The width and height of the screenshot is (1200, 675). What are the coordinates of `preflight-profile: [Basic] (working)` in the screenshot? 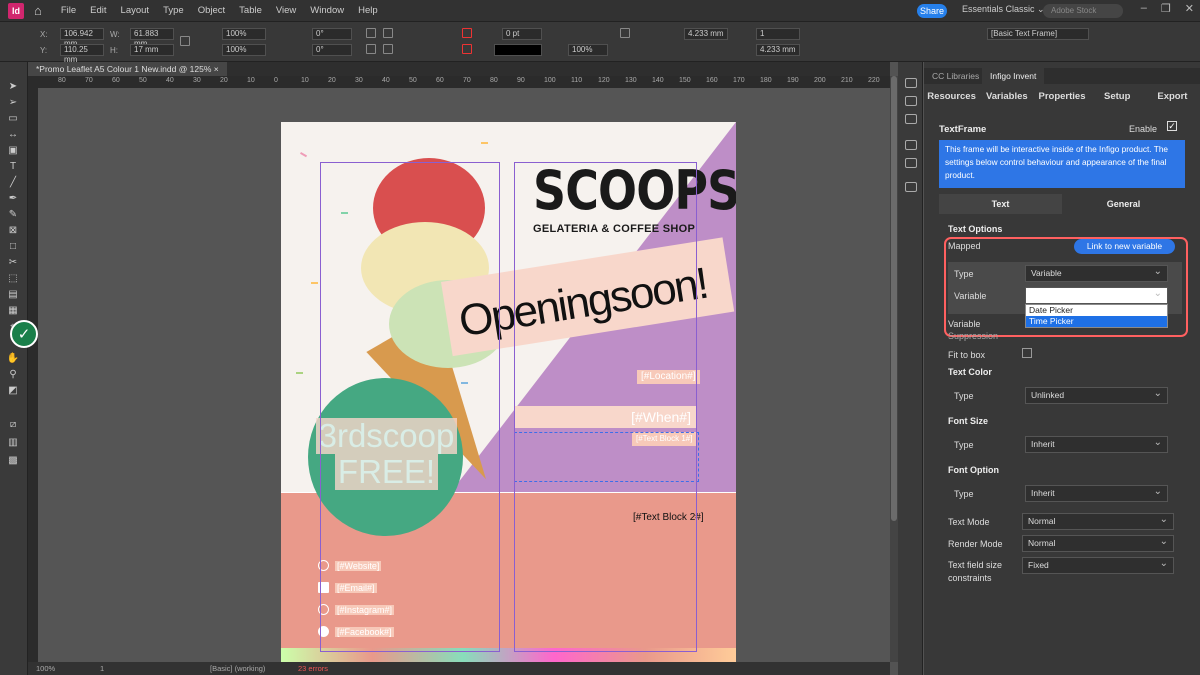 It's located at (237, 668).